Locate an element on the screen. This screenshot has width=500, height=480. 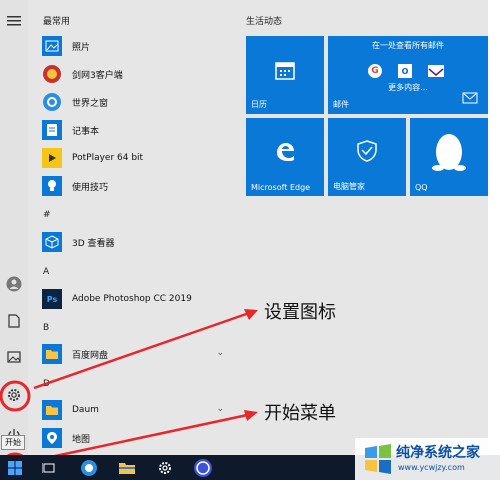
tile-label: QQ is located at coordinates (421, 187).